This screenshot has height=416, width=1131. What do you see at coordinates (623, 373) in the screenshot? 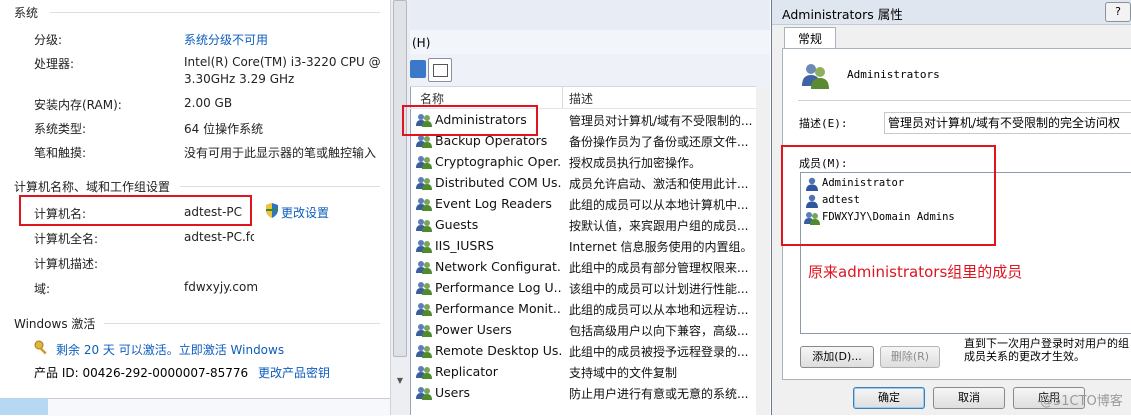
I see `group-row-description: 支持域中的文件复制` at bounding box center [623, 373].